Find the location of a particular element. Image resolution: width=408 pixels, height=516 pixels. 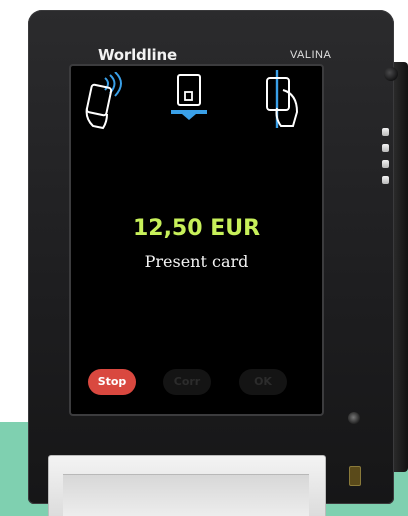

usb-port is located at coordinates (355, 476).